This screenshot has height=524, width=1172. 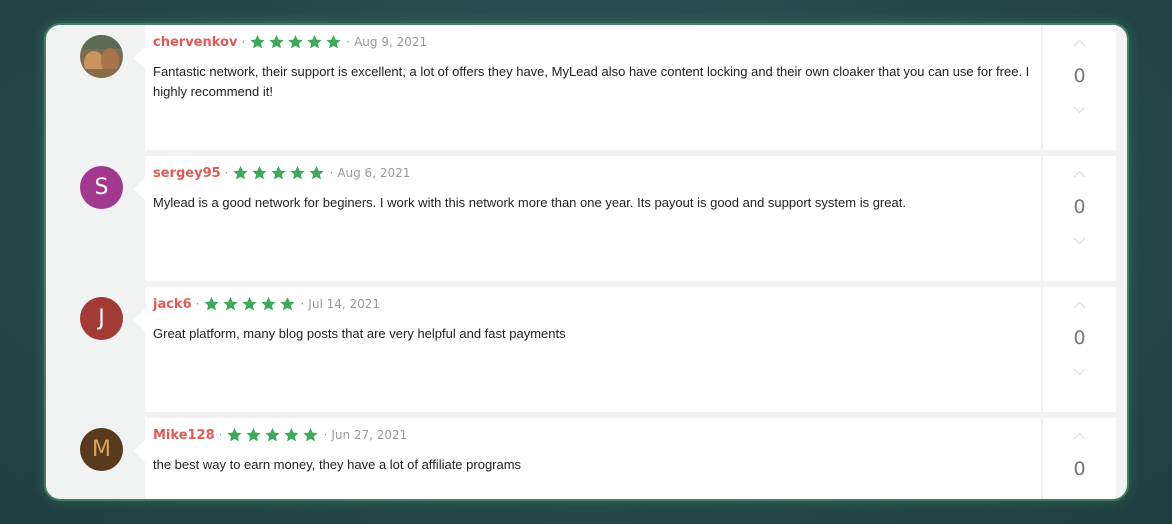 What do you see at coordinates (369, 435) in the screenshot?
I see `review-date: Jun 27, 2021` at bounding box center [369, 435].